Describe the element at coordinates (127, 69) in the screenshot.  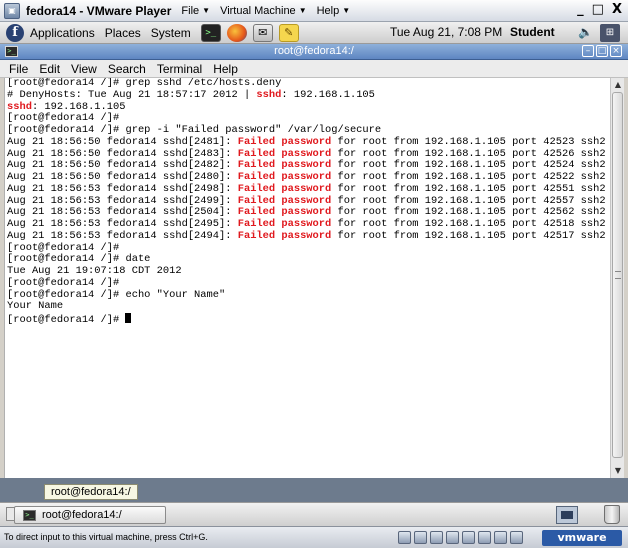
I see `terminal-menu-search: Search` at that location.